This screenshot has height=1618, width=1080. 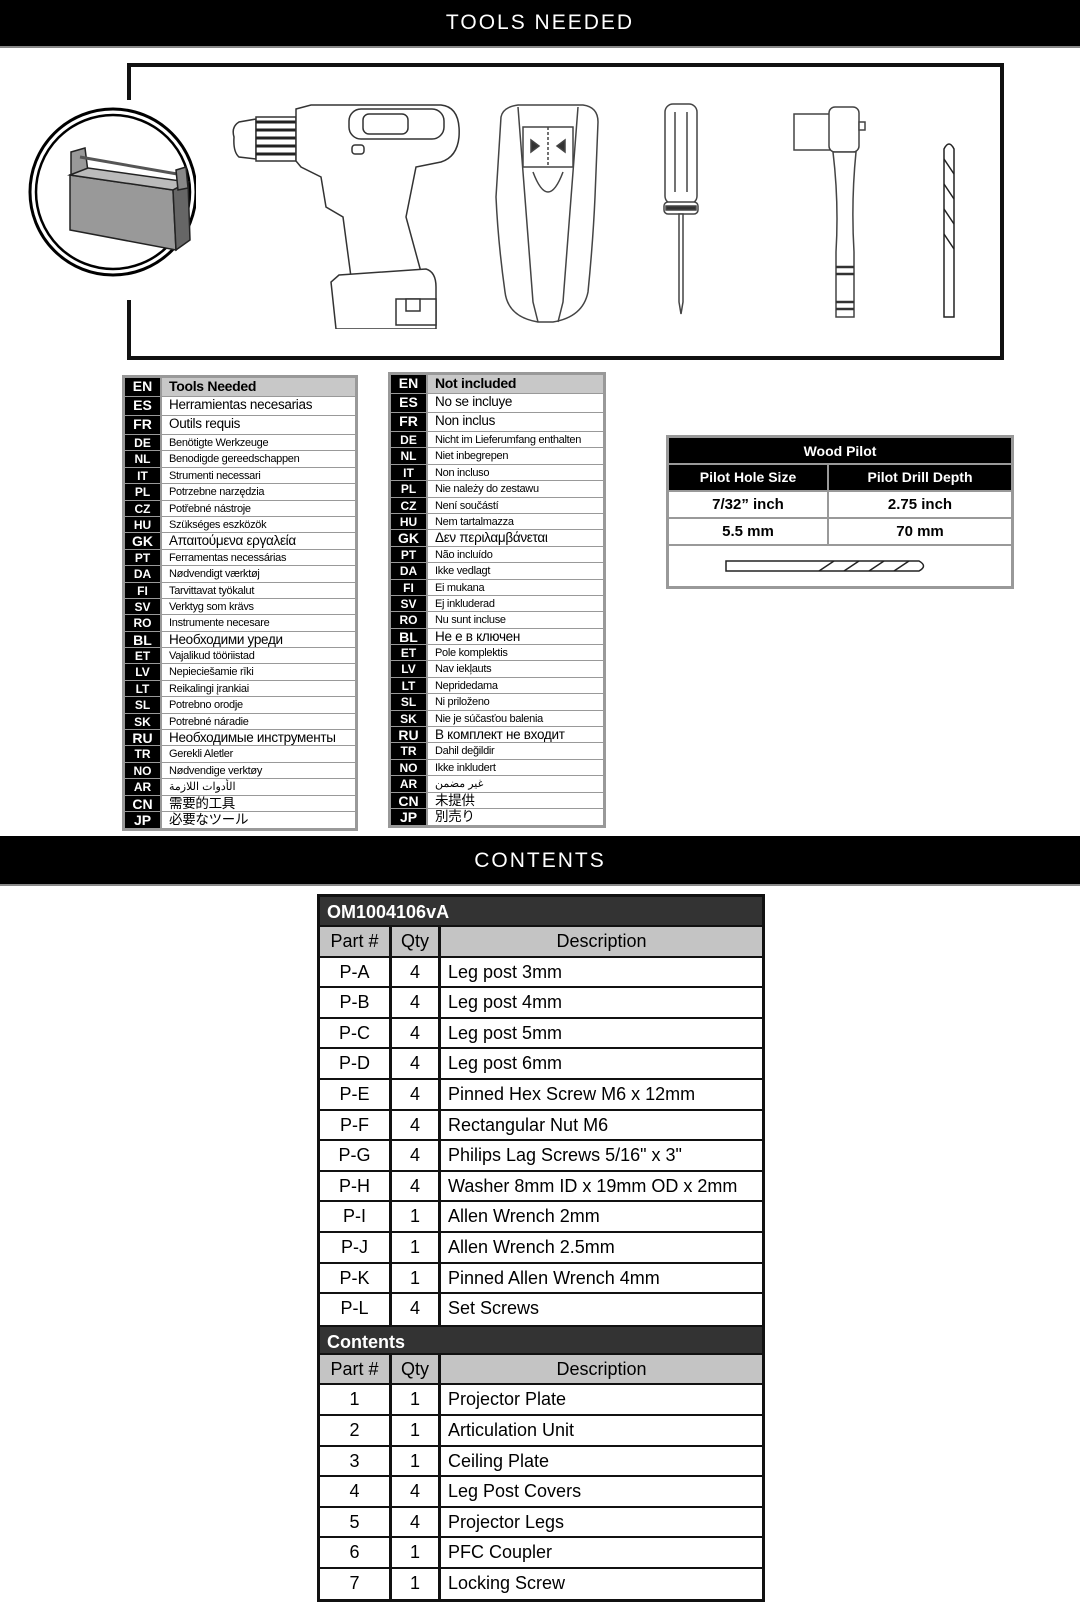 I want to click on language-row: GK Απαιτούμενα εργαλεία, so click(x=240, y=541).